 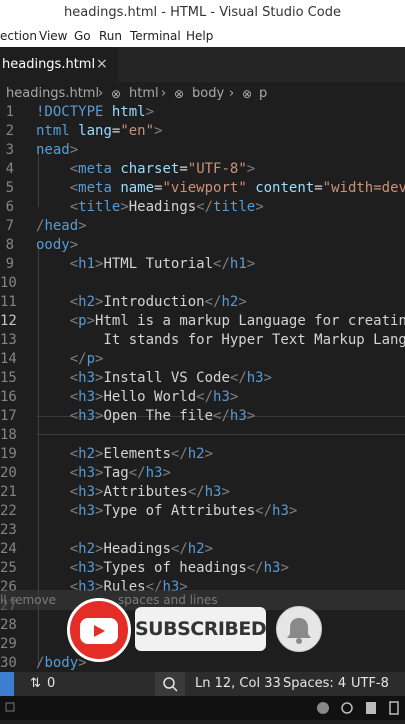 I want to click on encoding: UTF-8, so click(x=370, y=684).